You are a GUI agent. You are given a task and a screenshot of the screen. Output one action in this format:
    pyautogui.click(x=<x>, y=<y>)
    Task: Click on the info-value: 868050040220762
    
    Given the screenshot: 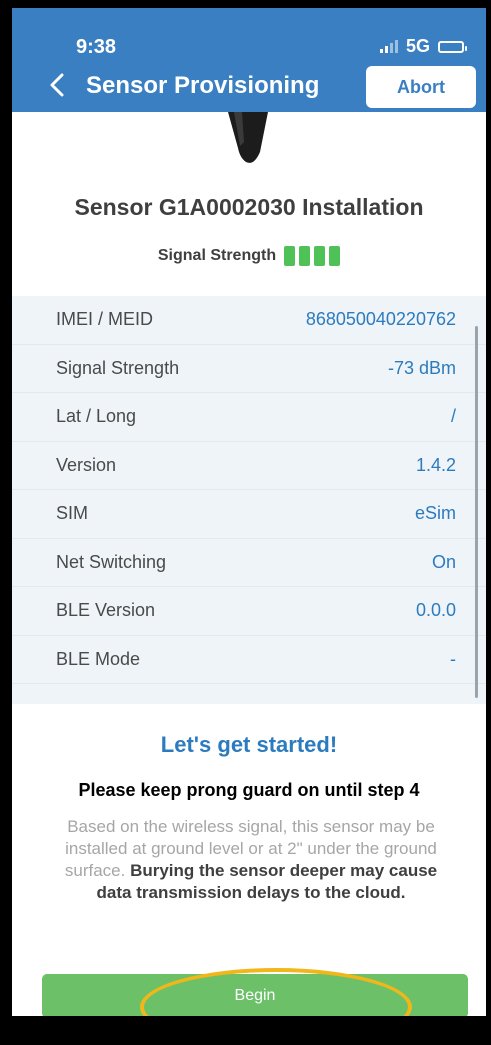 What is the action you would take?
    pyautogui.click(x=380, y=319)
    